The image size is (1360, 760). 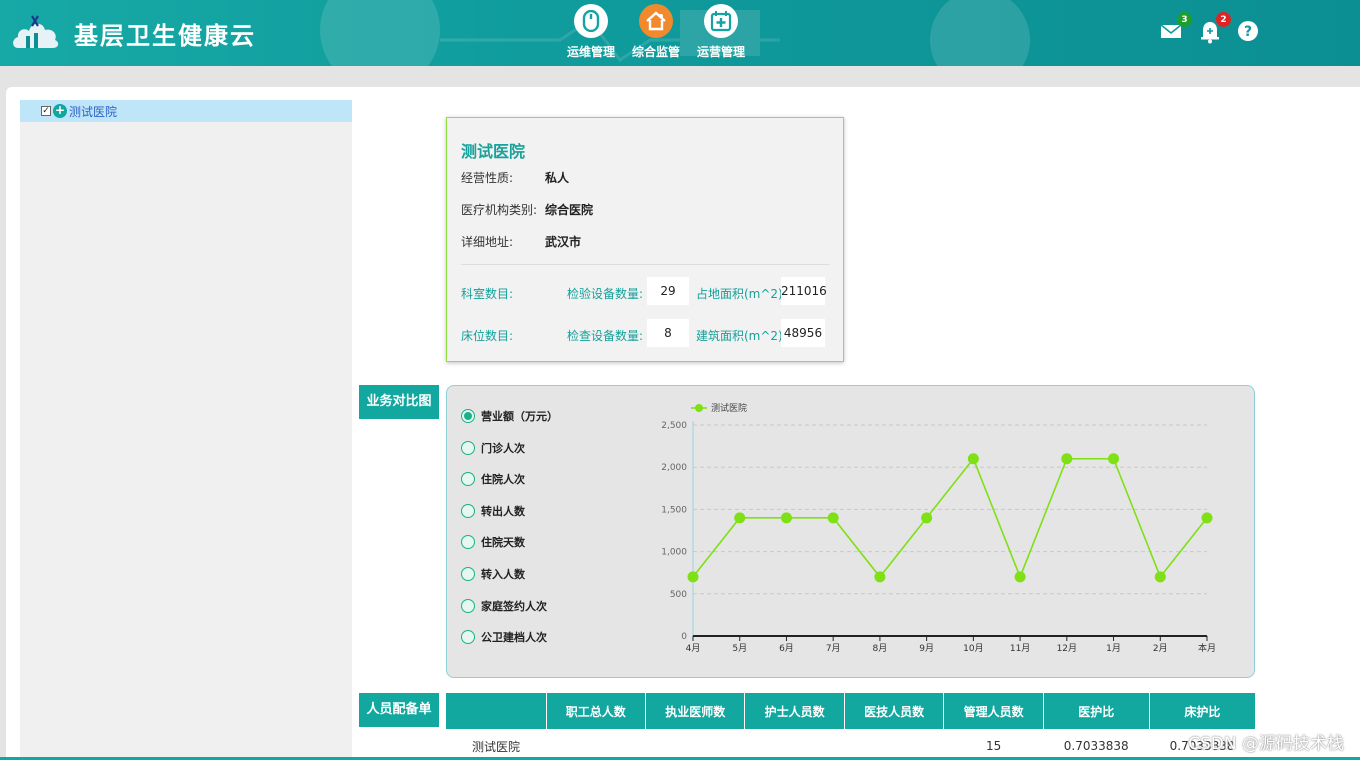 What do you see at coordinates (605, 294) in the screenshot?
I see `lab-equipment-label: 检验设备数量:` at bounding box center [605, 294].